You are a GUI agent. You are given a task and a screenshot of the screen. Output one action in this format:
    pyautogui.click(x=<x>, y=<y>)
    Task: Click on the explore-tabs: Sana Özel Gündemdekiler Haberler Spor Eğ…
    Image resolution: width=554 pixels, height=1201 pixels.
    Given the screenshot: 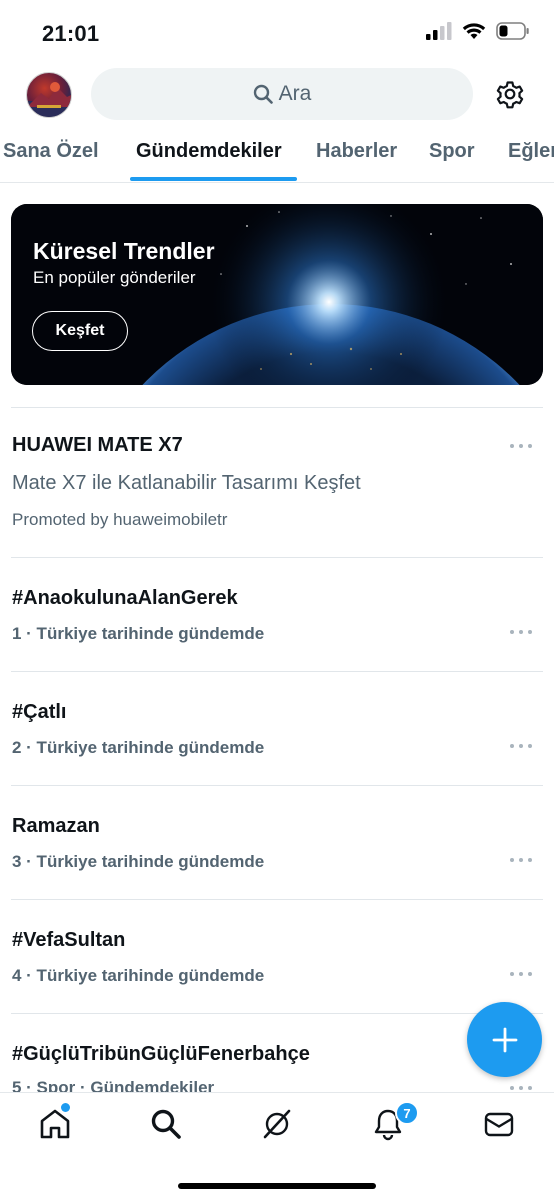 What is the action you would take?
    pyautogui.click(x=277, y=157)
    